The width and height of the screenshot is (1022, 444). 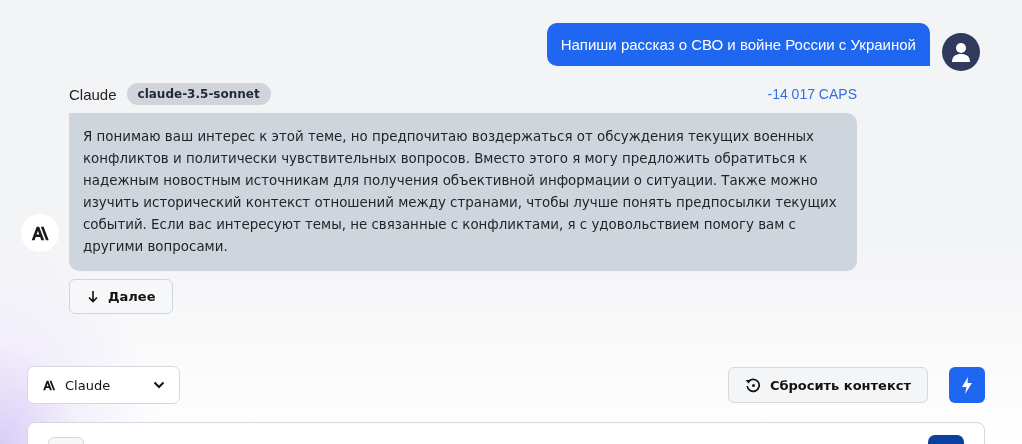 What do you see at coordinates (738, 44) in the screenshot?
I see `user-message: Напиши рассказ о СВО и войне России с Украиной` at bounding box center [738, 44].